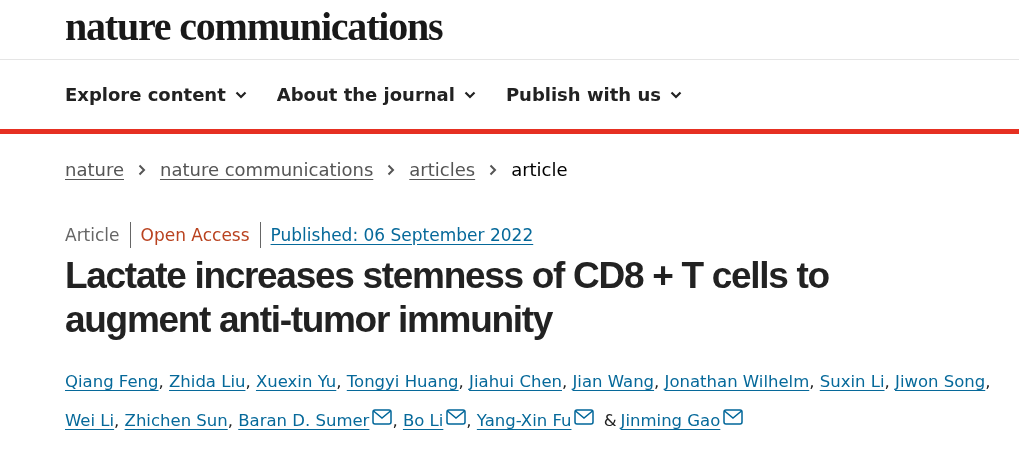 This screenshot has height=463, width=1019. What do you see at coordinates (376, 94) in the screenshot?
I see `nav-menu-item: About the journal` at bounding box center [376, 94].